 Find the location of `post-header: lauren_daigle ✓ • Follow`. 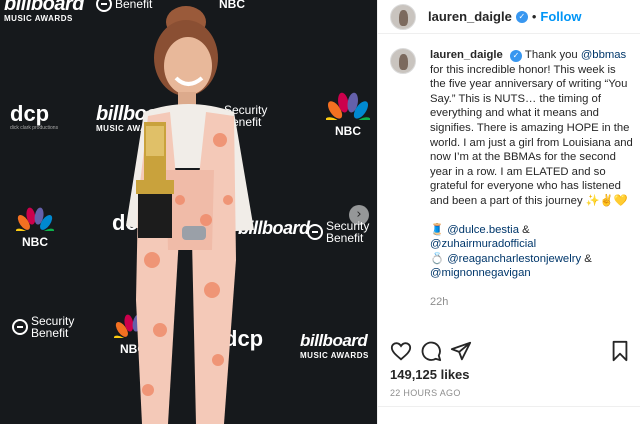

post-header: lauren_daigle ✓ • Follow is located at coordinates (509, 17).